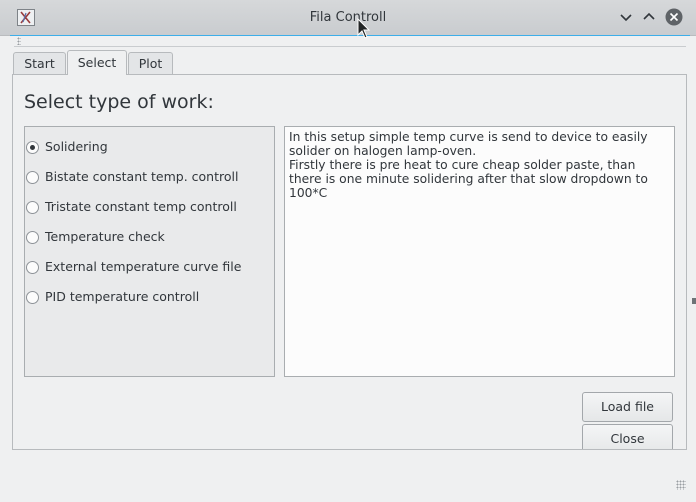  Describe the element at coordinates (649, 17) in the screenshot. I see `maximize-icon` at that location.